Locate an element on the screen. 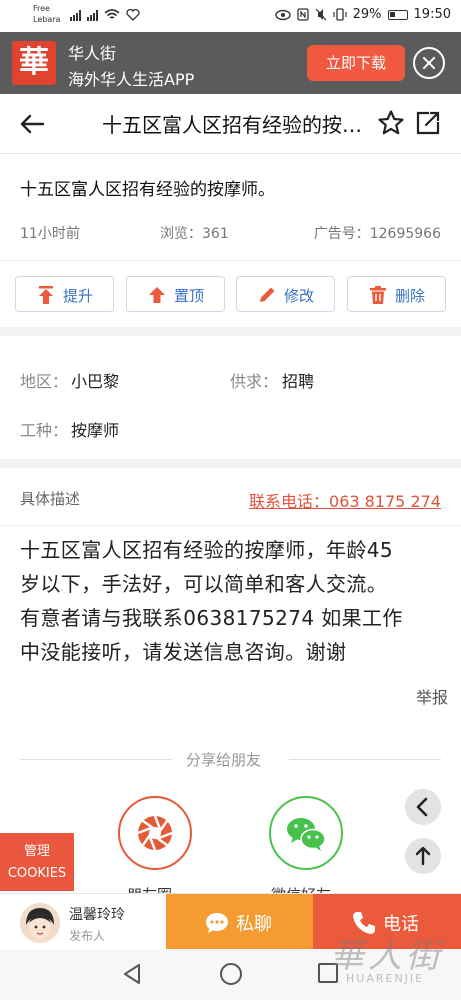 Image resolution: width=461 pixels, height=1000 pixels. ad-number: 广告号：12695966 is located at coordinates (377, 234).